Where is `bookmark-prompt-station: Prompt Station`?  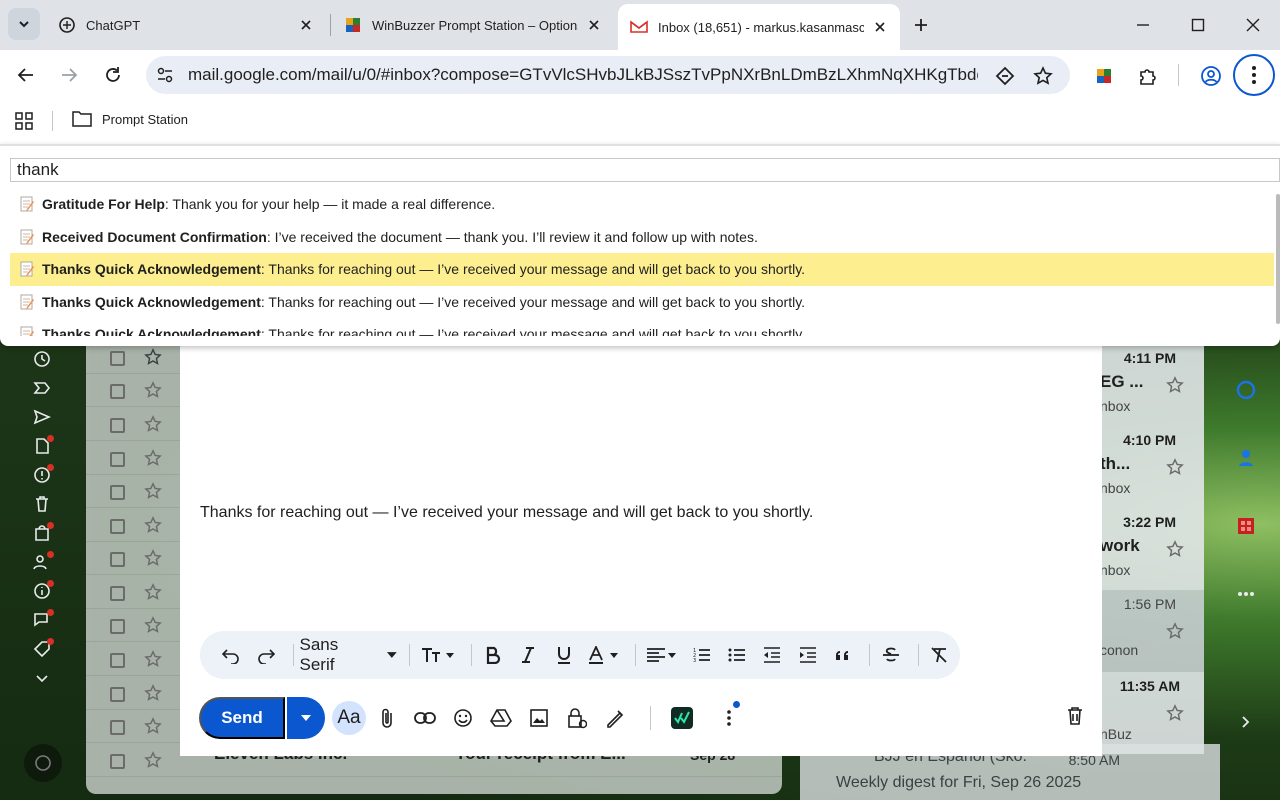 bookmark-prompt-station: Prompt Station is located at coordinates (130, 119).